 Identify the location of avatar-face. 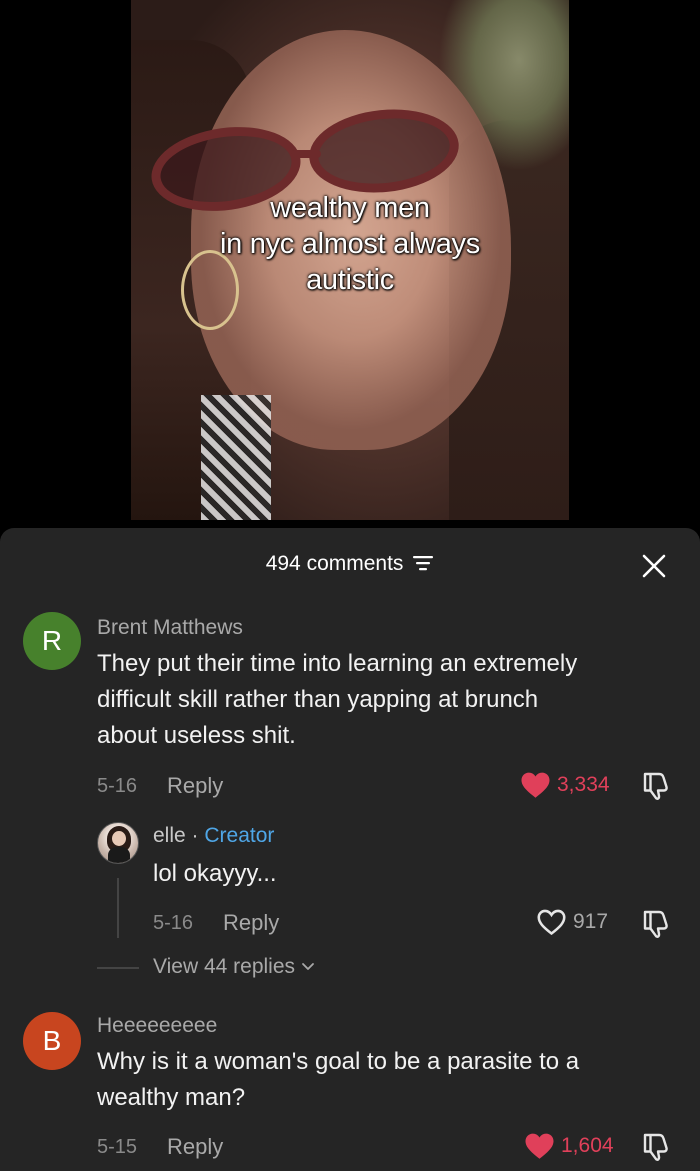
(119, 838).